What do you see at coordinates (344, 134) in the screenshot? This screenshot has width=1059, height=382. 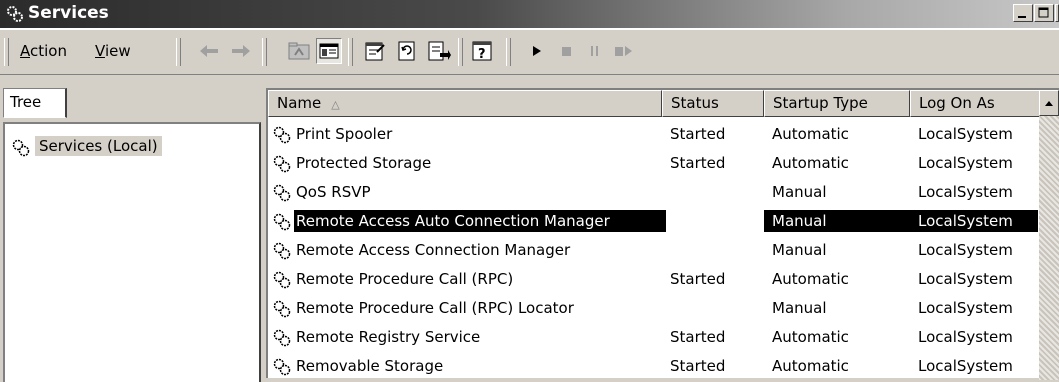 I see `cell-name: Print Spooler` at bounding box center [344, 134].